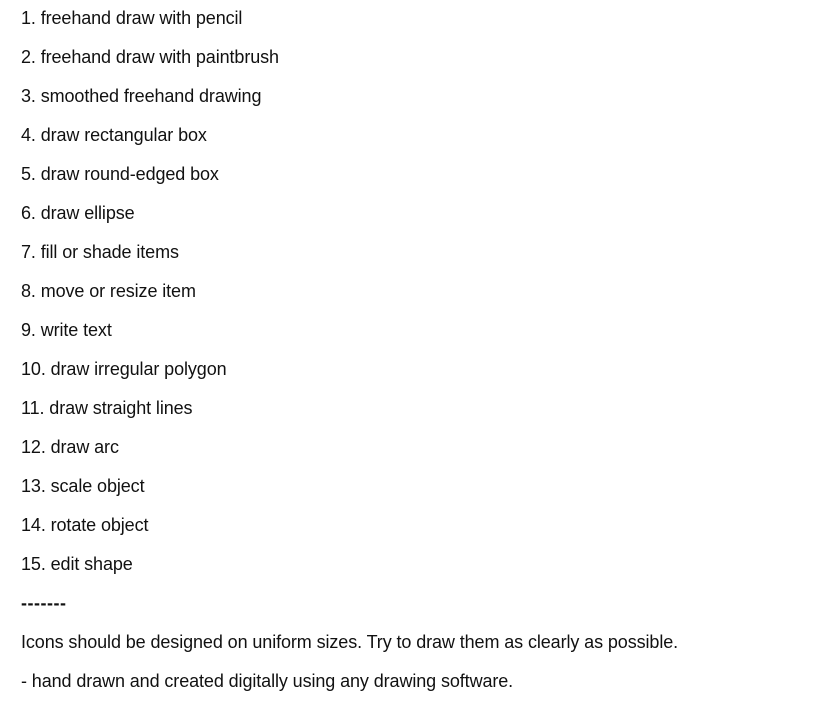  What do you see at coordinates (108, 291) in the screenshot?
I see `list-item: 8. move or resize item` at bounding box center [108, 291].